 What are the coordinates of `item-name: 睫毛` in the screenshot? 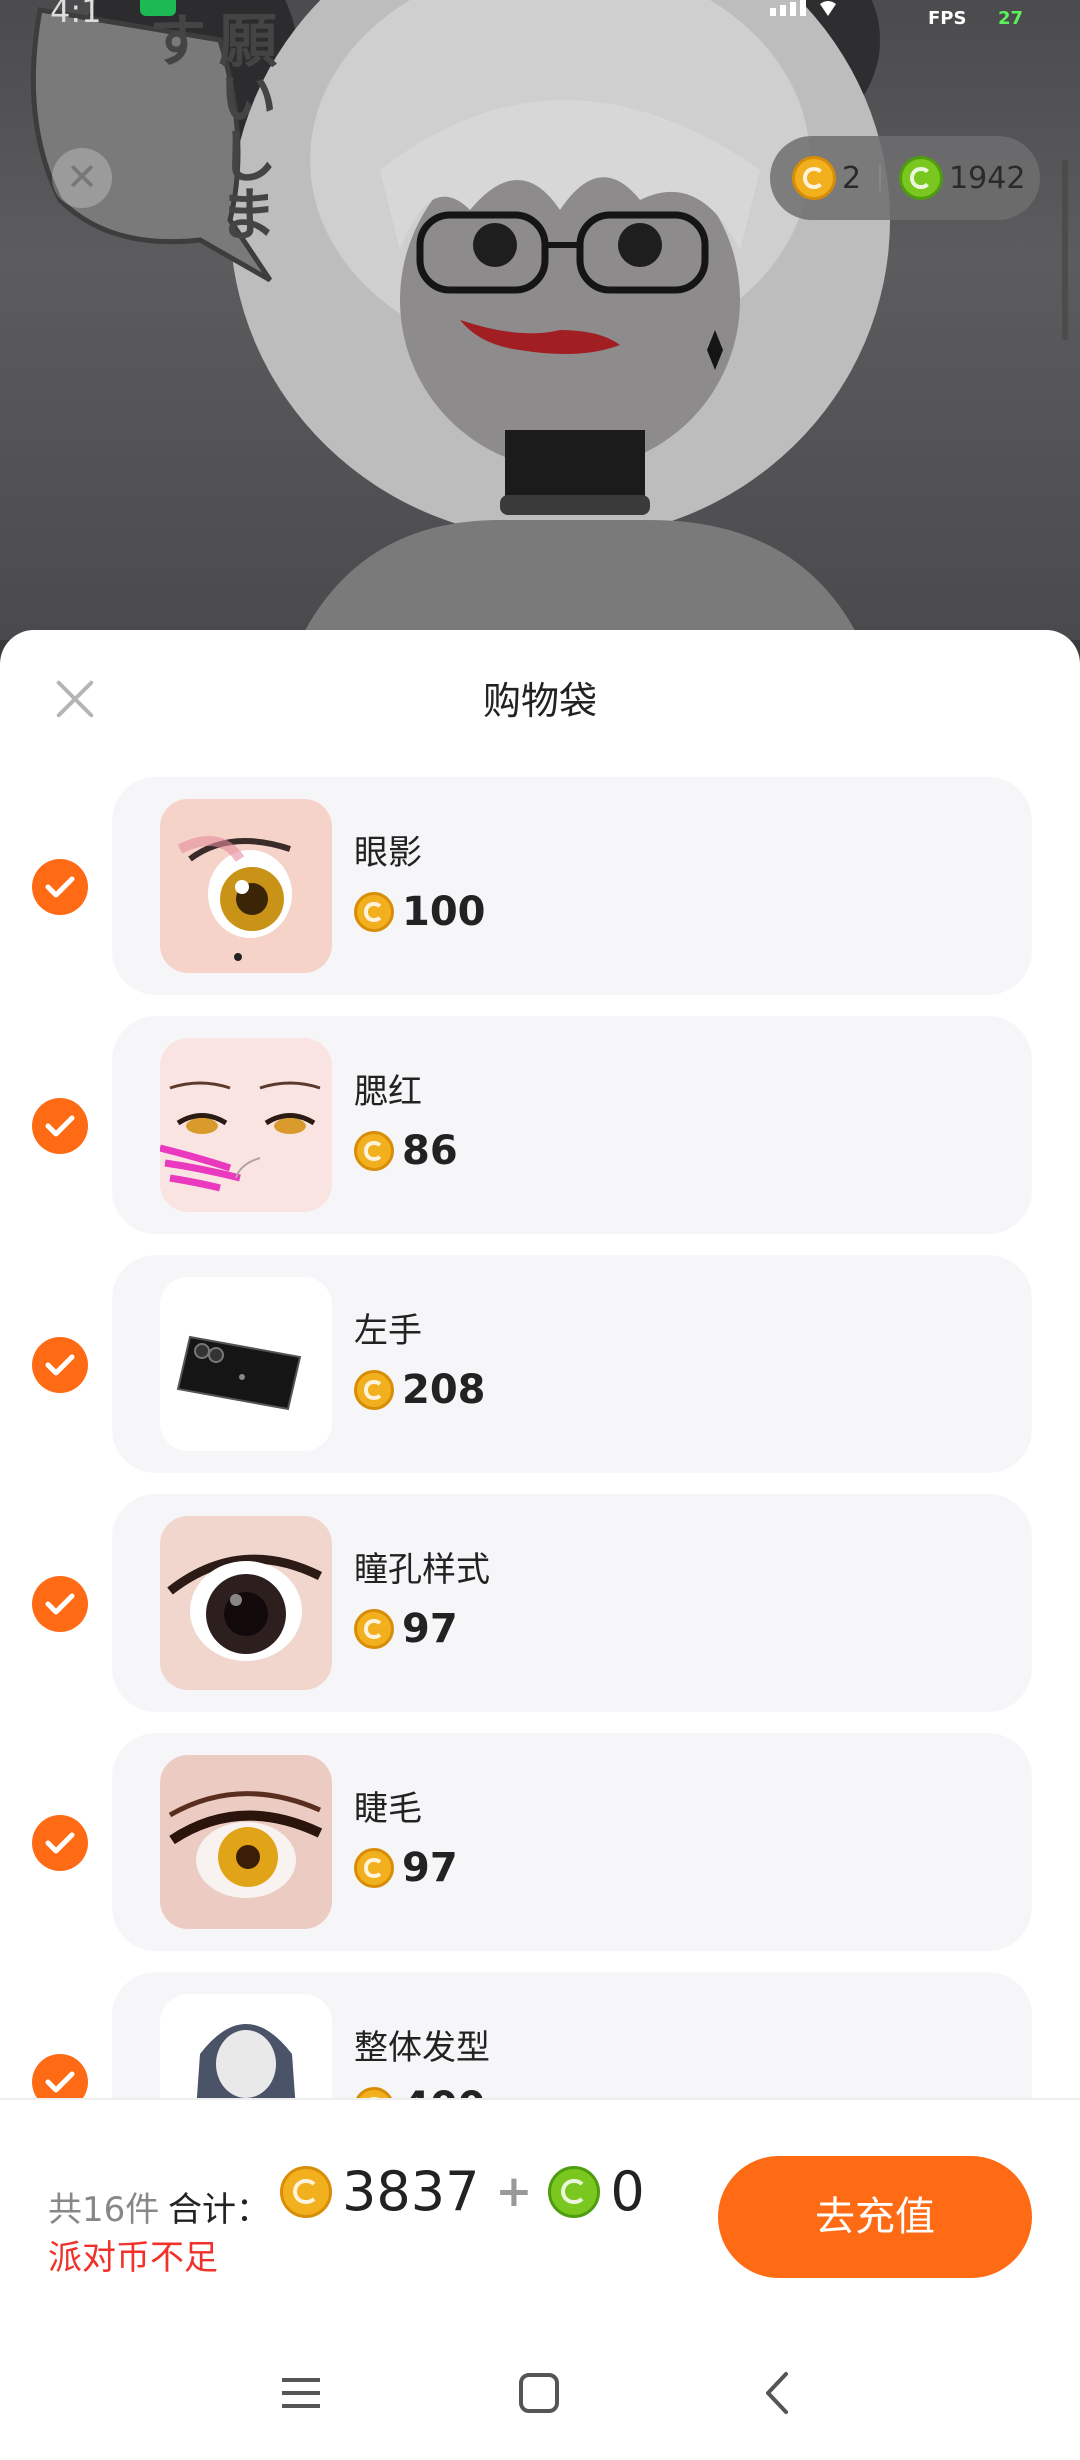 It's located at (388, 1809).